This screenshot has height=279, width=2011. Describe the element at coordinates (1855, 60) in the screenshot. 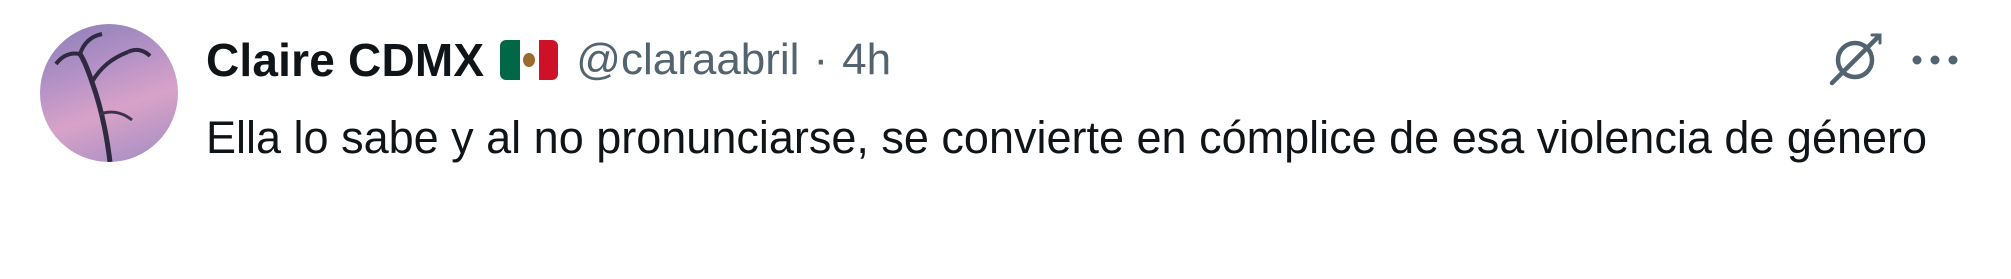

I see `grok-icon` at that location.